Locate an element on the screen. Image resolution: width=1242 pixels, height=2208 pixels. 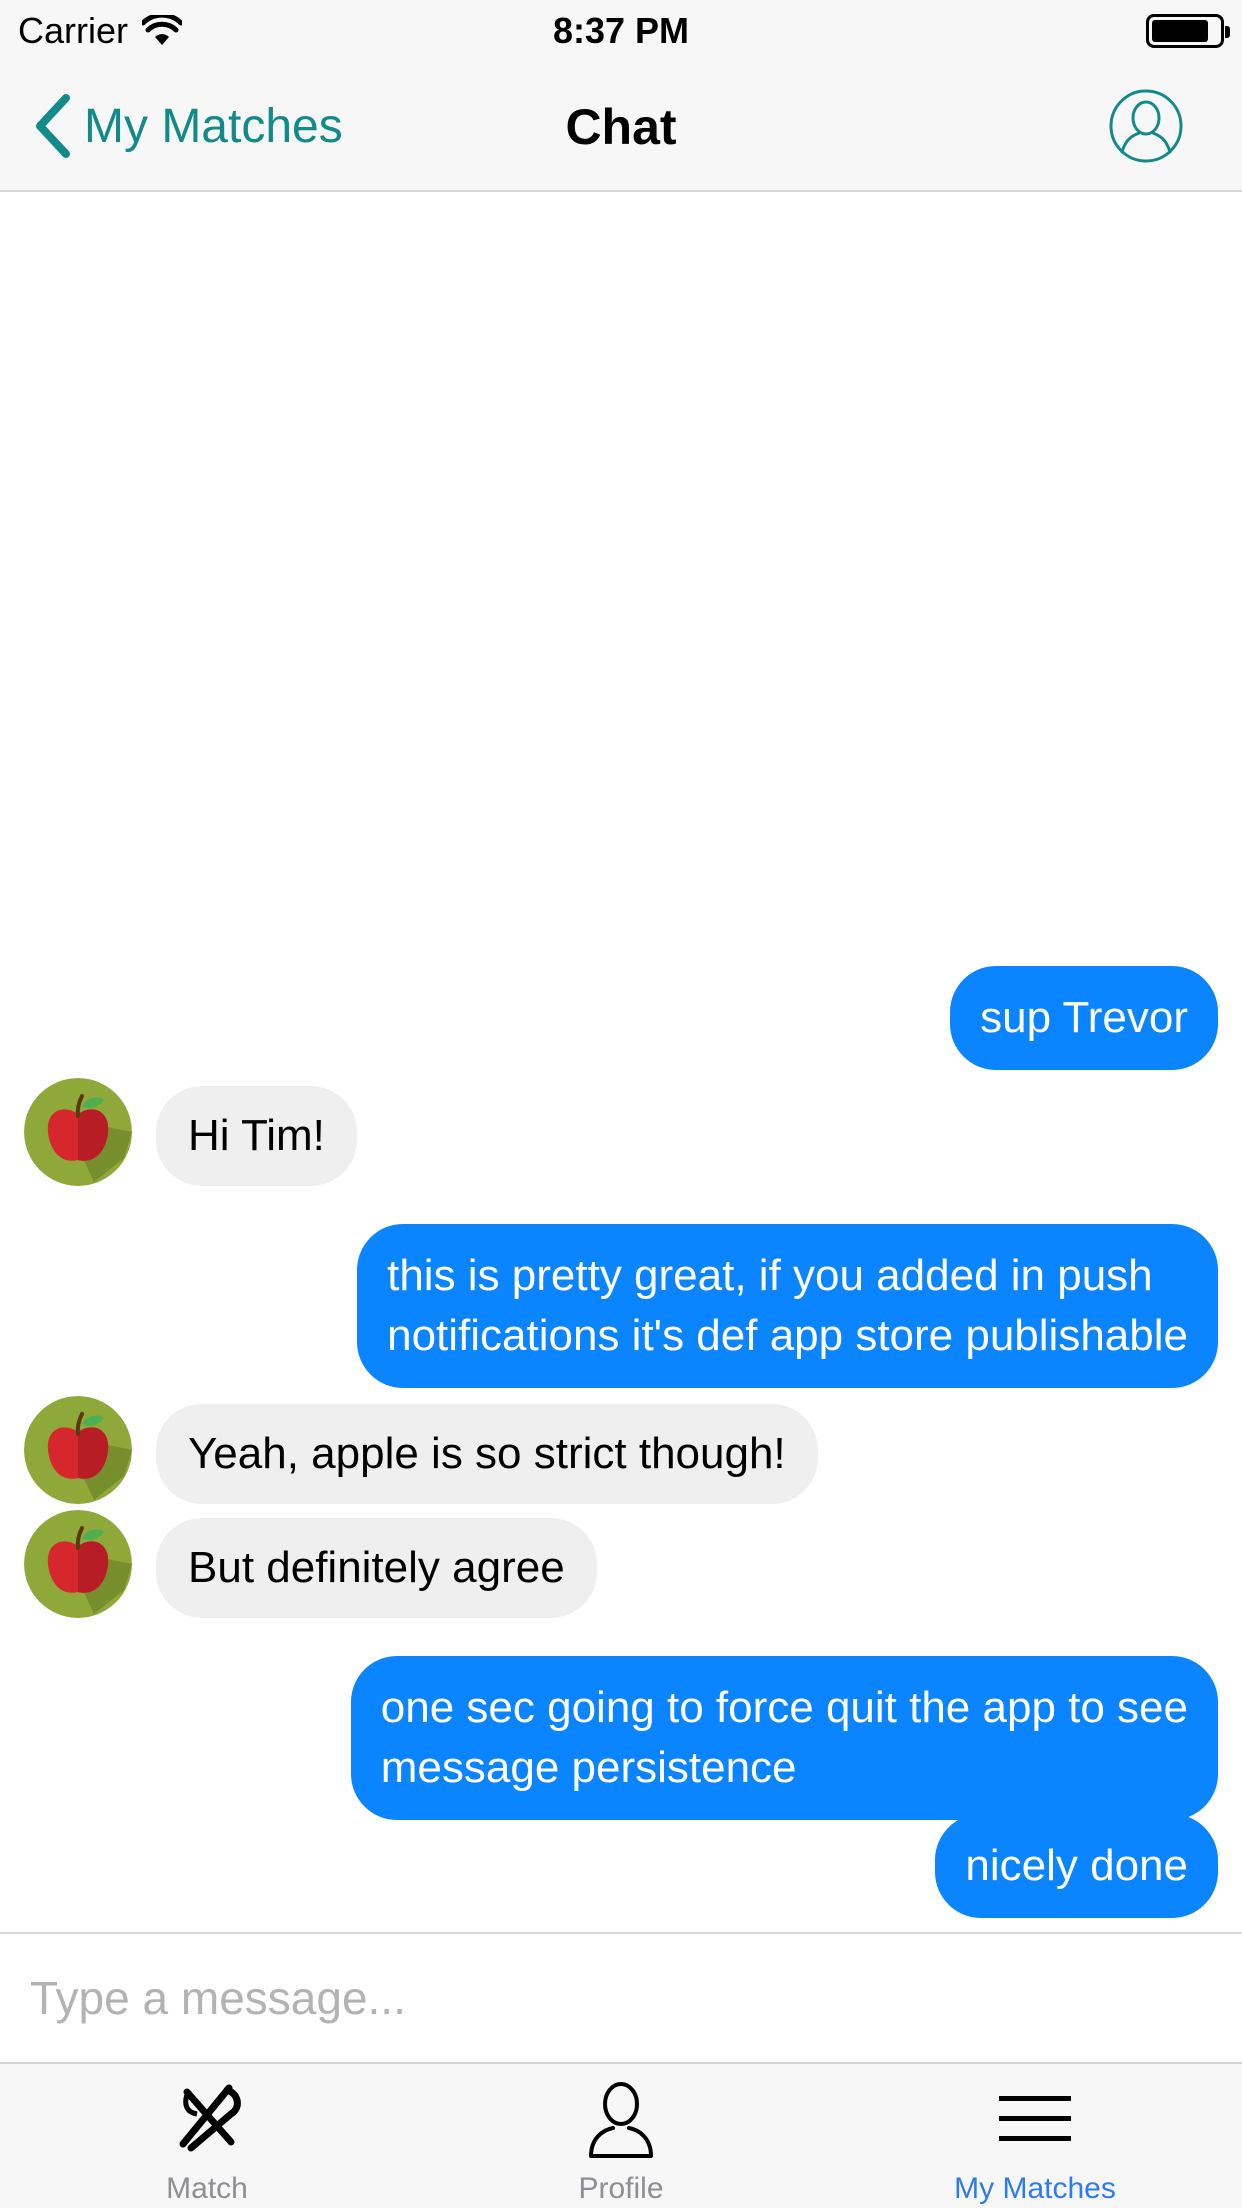
battery-icon is located at coordinates (1188, 31).